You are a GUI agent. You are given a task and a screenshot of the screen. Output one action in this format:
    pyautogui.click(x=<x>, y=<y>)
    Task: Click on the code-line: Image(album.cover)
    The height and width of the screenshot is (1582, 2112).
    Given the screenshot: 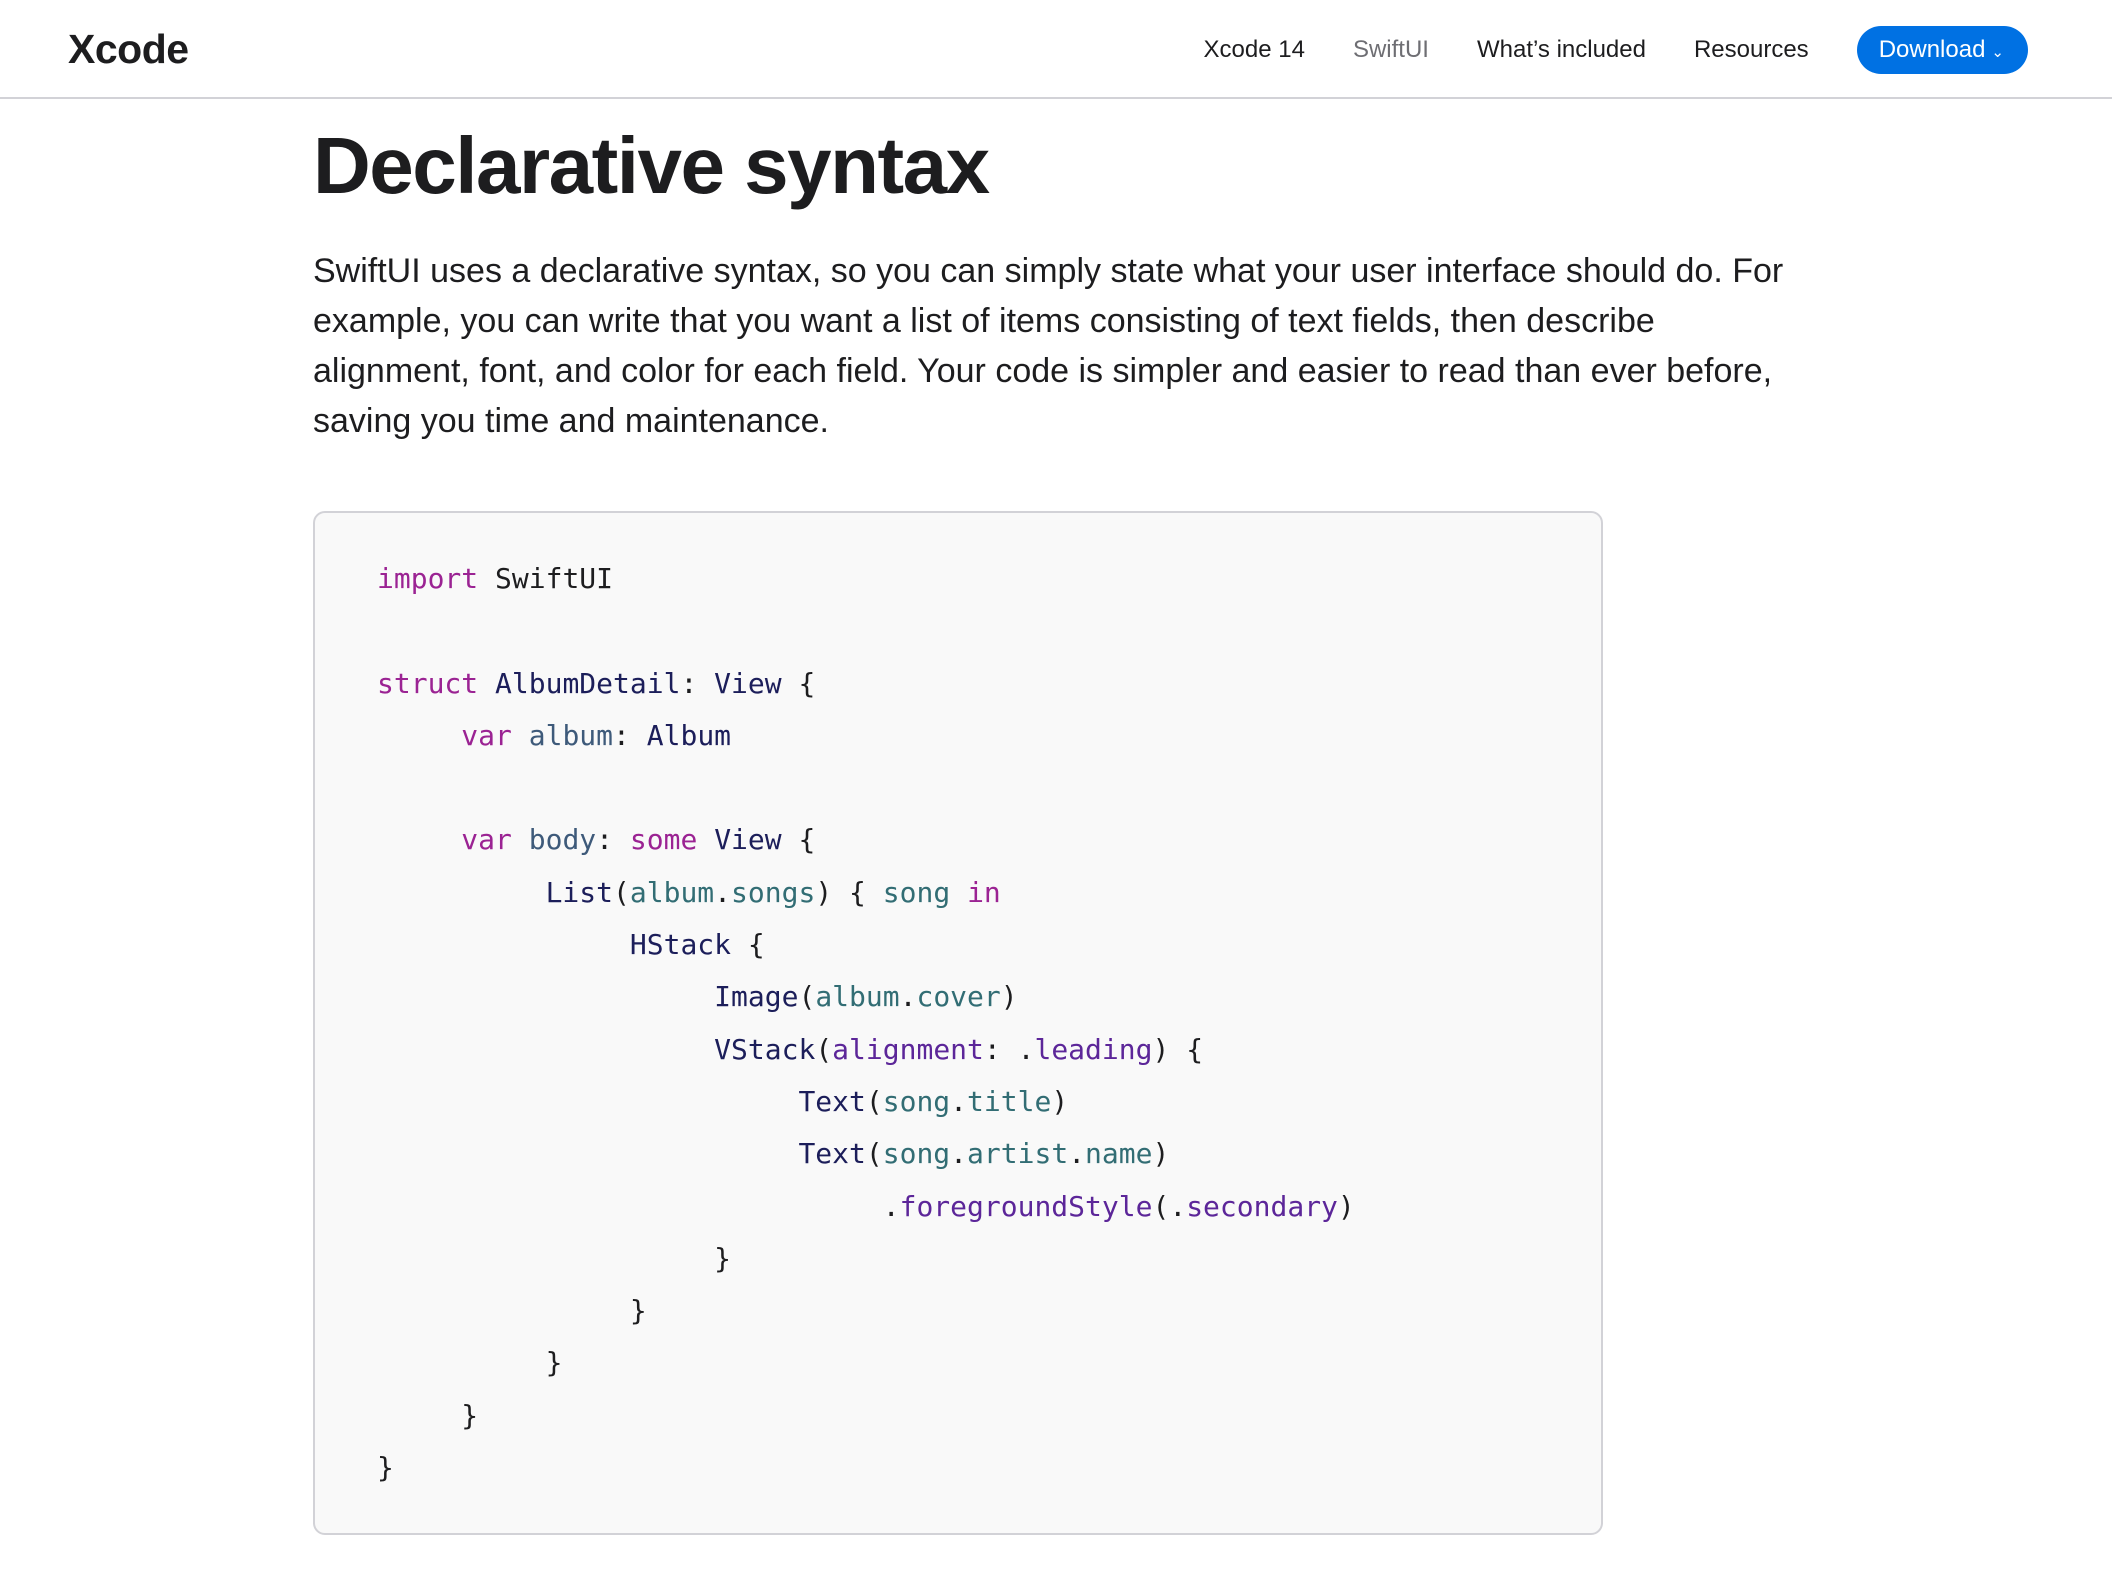 What is the action you would take?
    pyautogui.click(x=866, y=997)
    